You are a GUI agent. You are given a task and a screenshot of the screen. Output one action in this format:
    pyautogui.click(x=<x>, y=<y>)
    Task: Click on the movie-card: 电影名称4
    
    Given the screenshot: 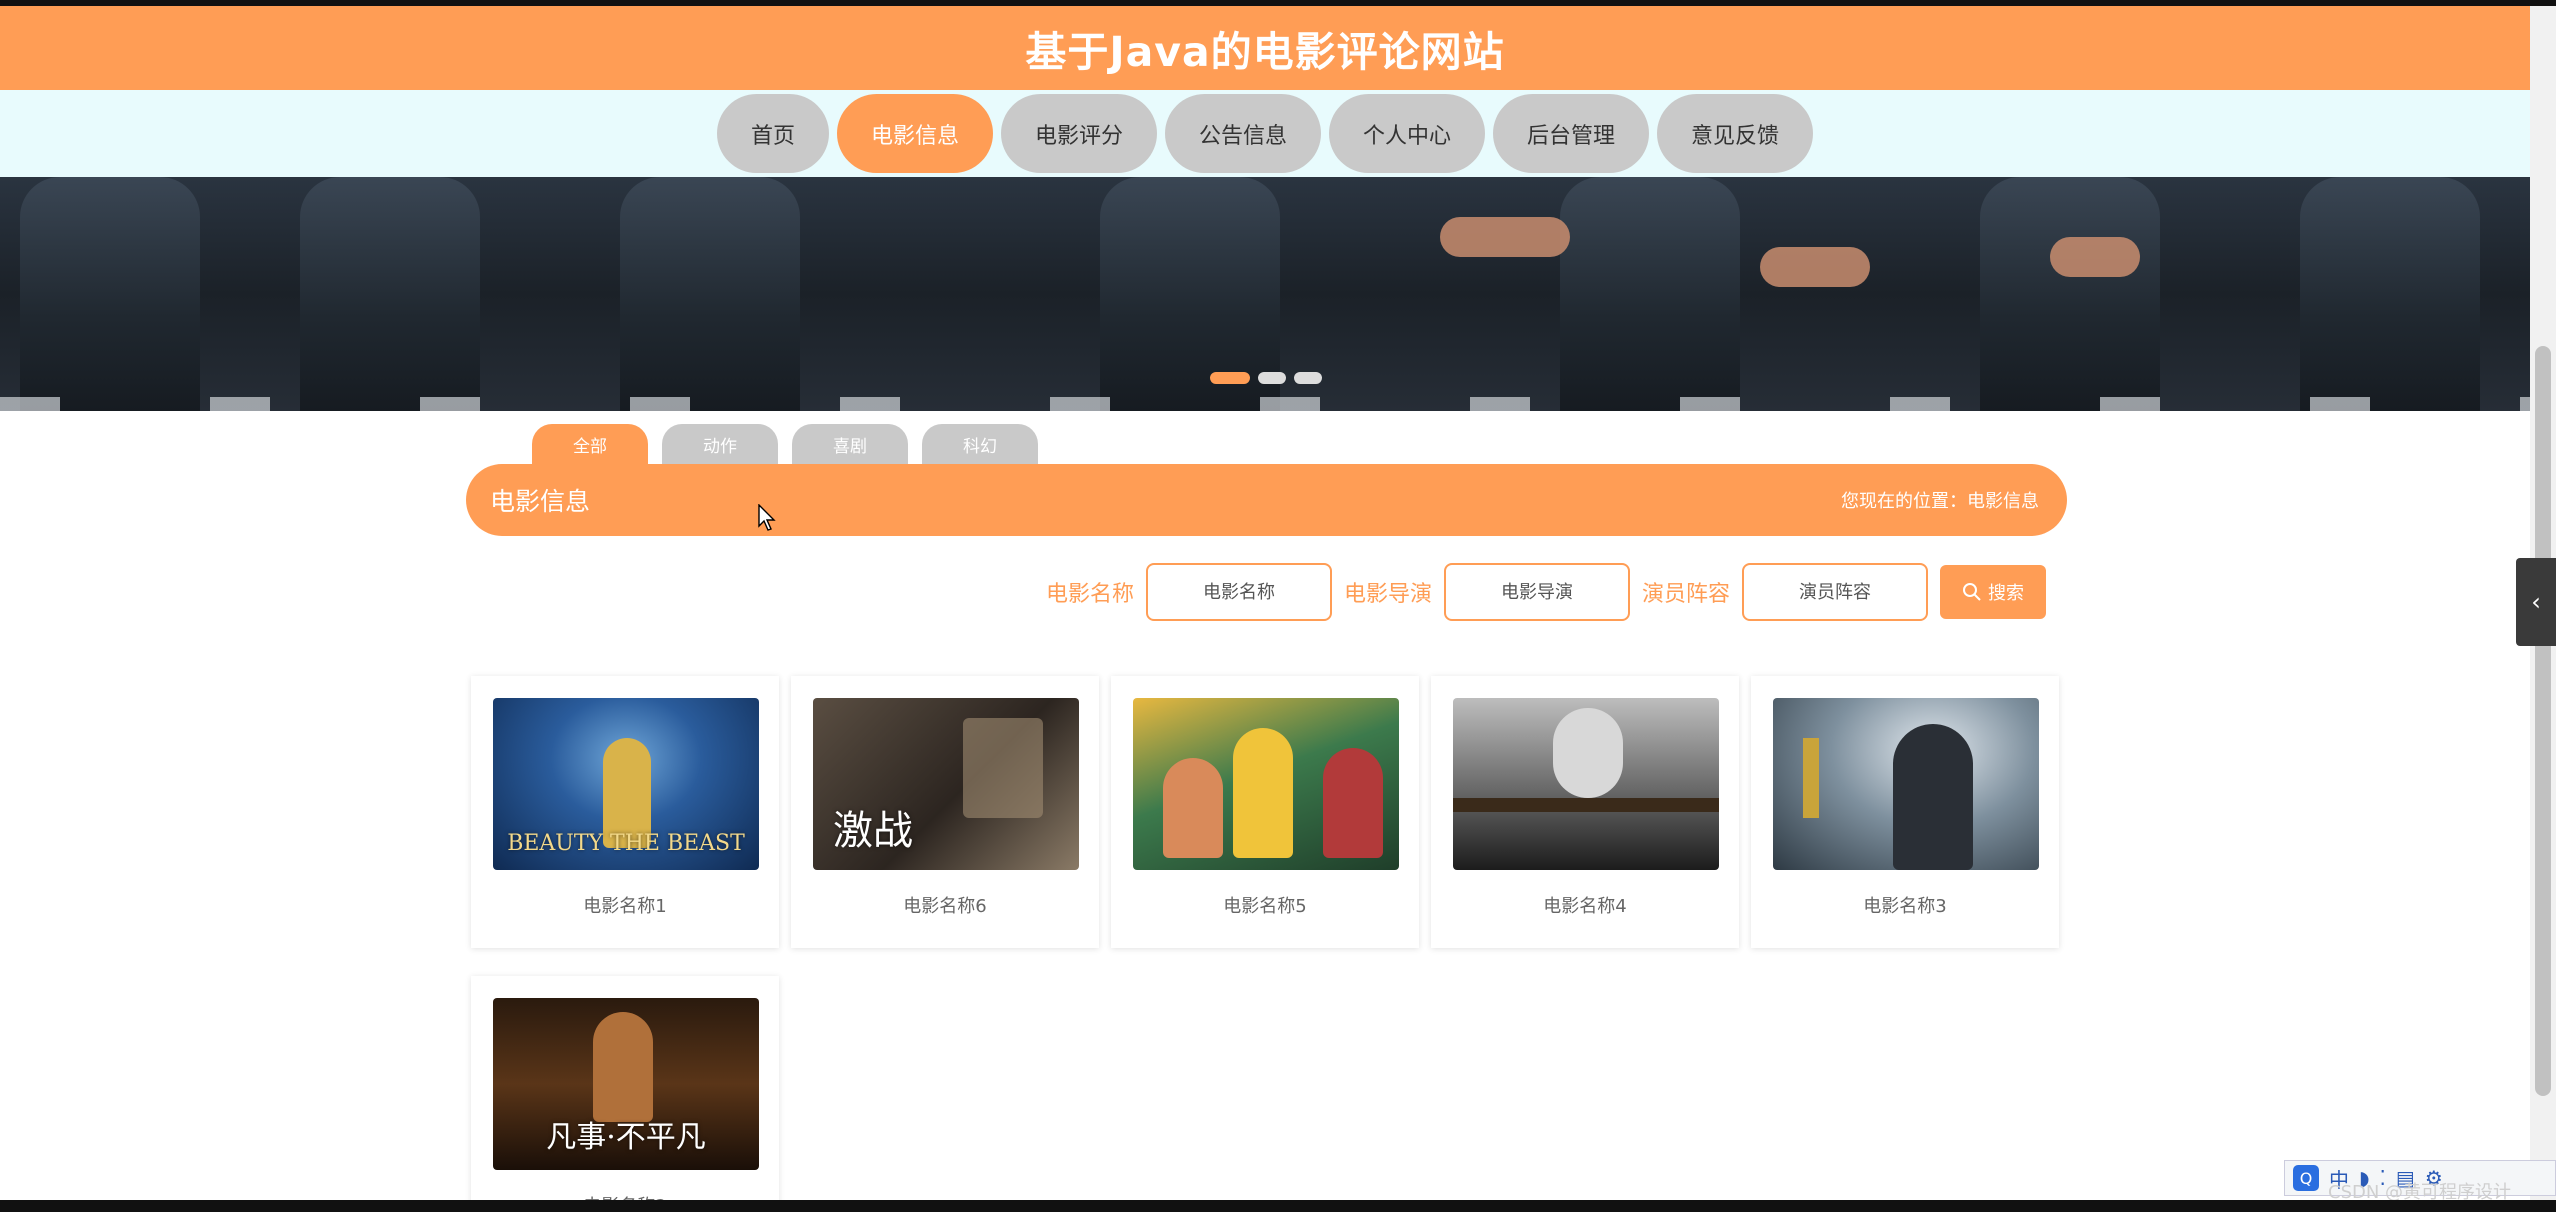 What is the action you would take?
    pyautogui.click(x=1585, y=812)
    